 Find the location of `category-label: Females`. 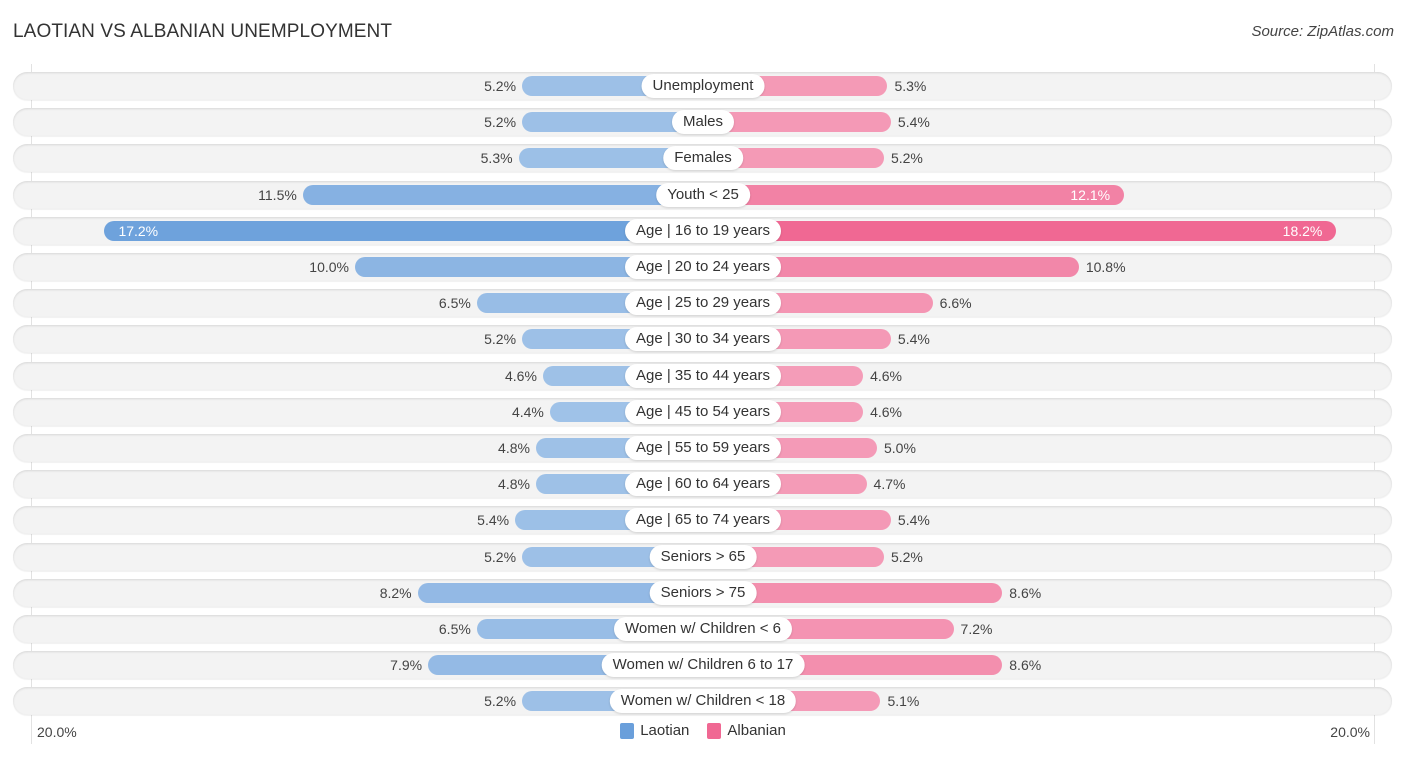

category-label: Females is located at coordinates (703, 158).